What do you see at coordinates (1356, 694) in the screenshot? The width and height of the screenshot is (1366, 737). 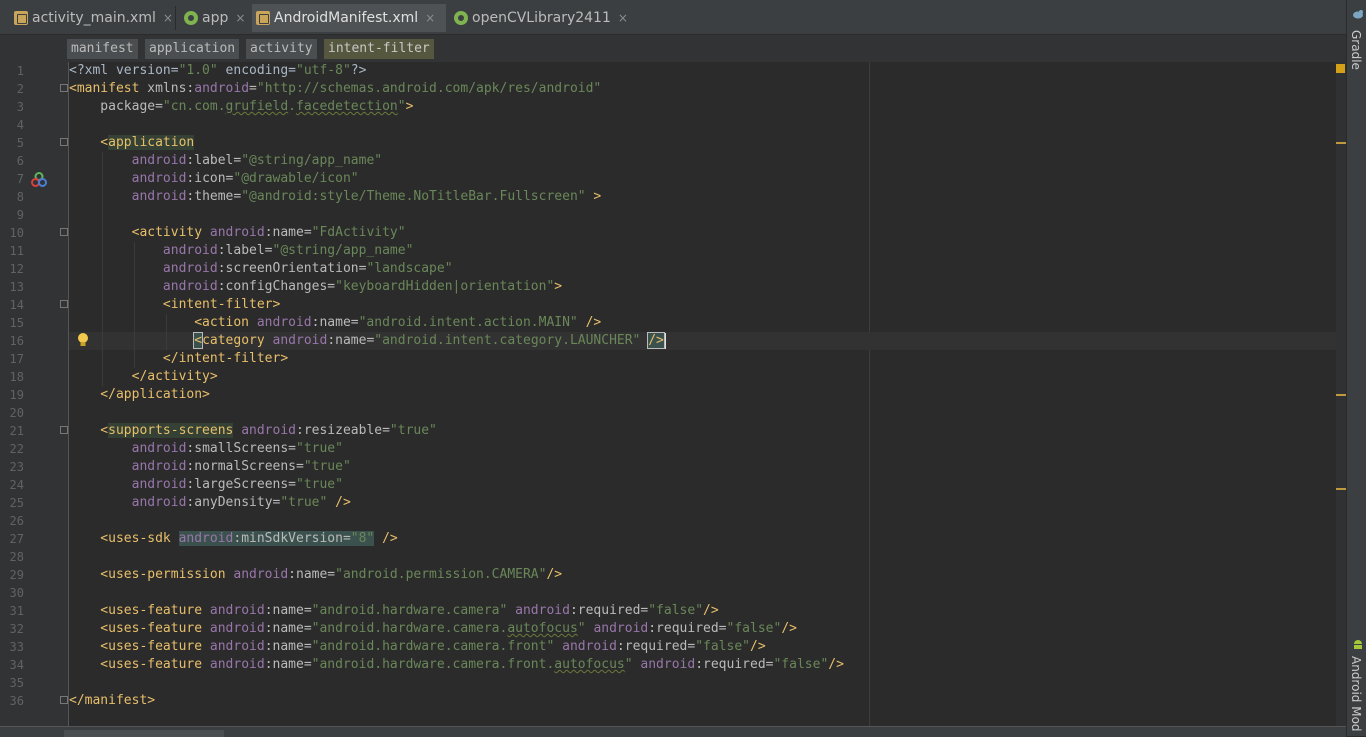 I see `android-monitor-tool-button: Android Mod` at bounding box center [1356, 694].